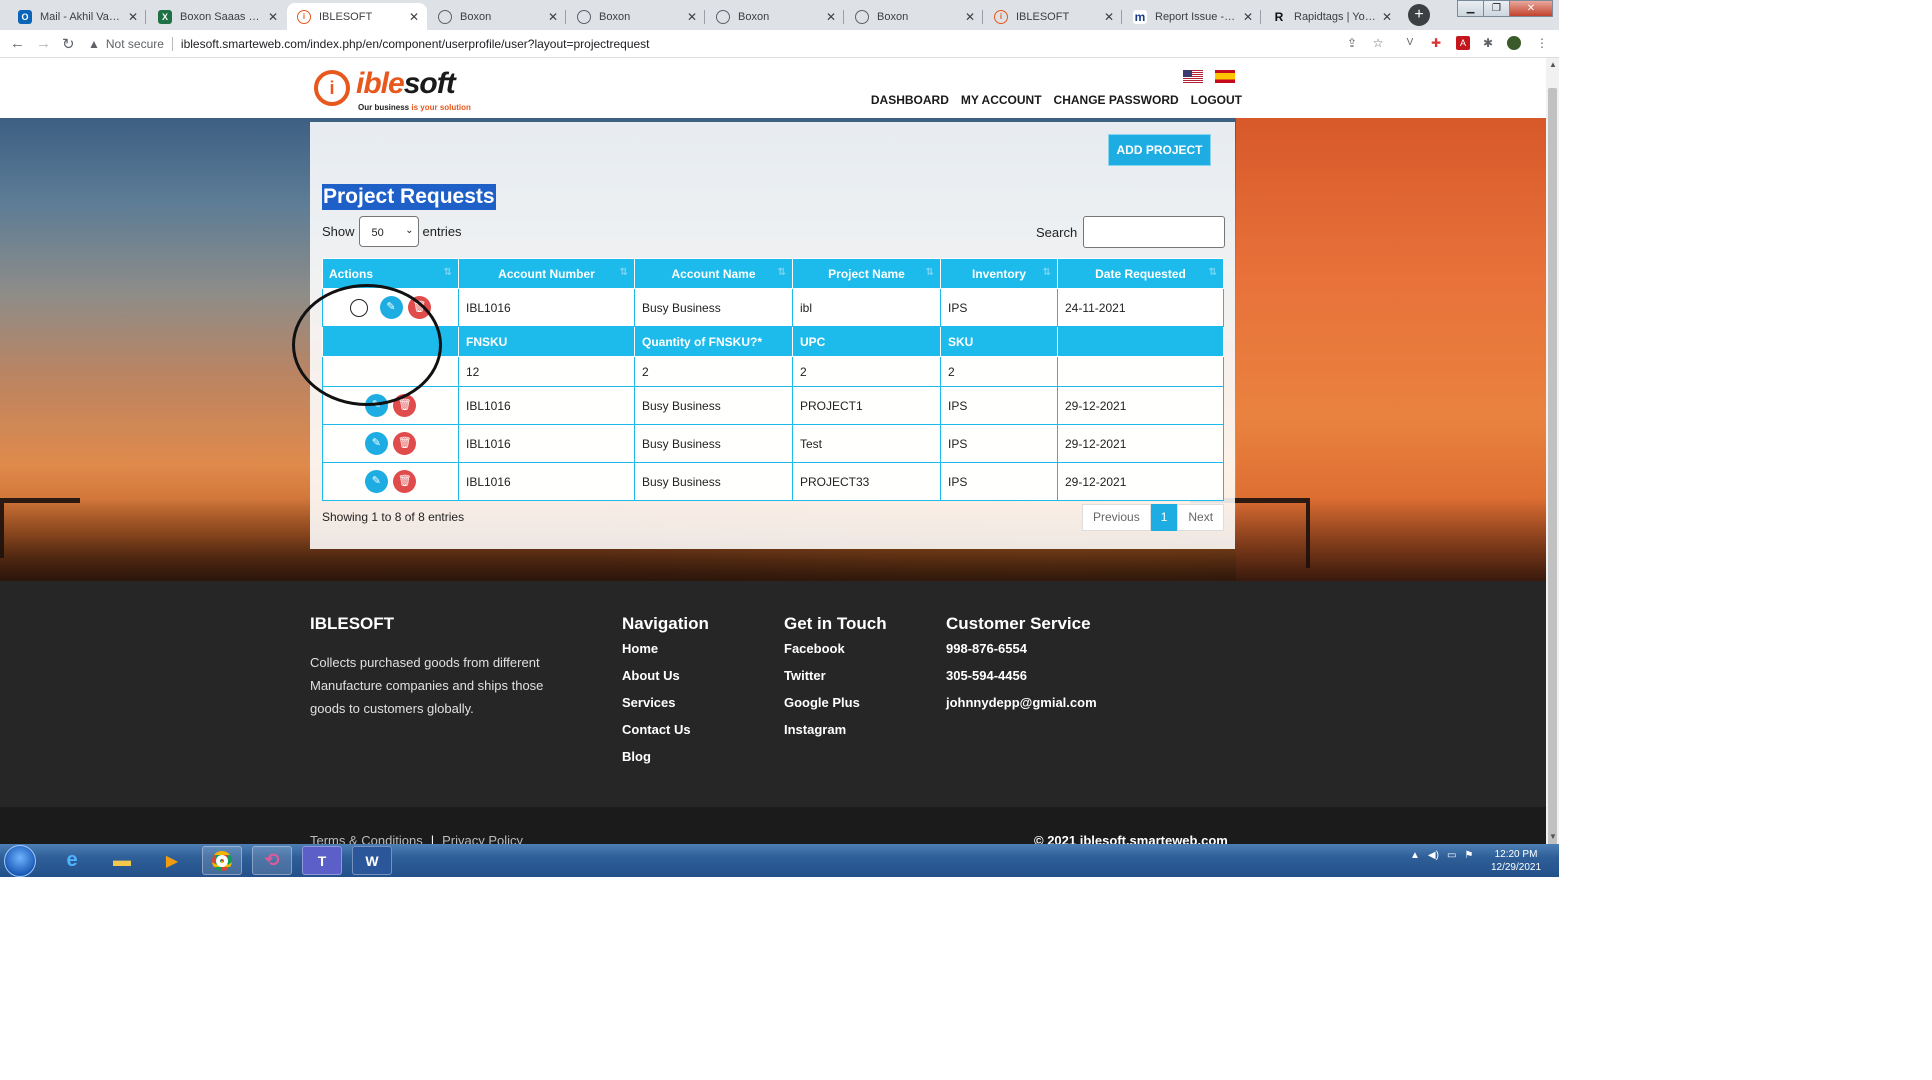 The width and height of the screenshot is (1932, 1080). What do you see at coordinates (1516, 861) in the screenshot?
I see `taskbar-clock: 12:20 PM 12/29/2021` at bounding box center [1516, 861].